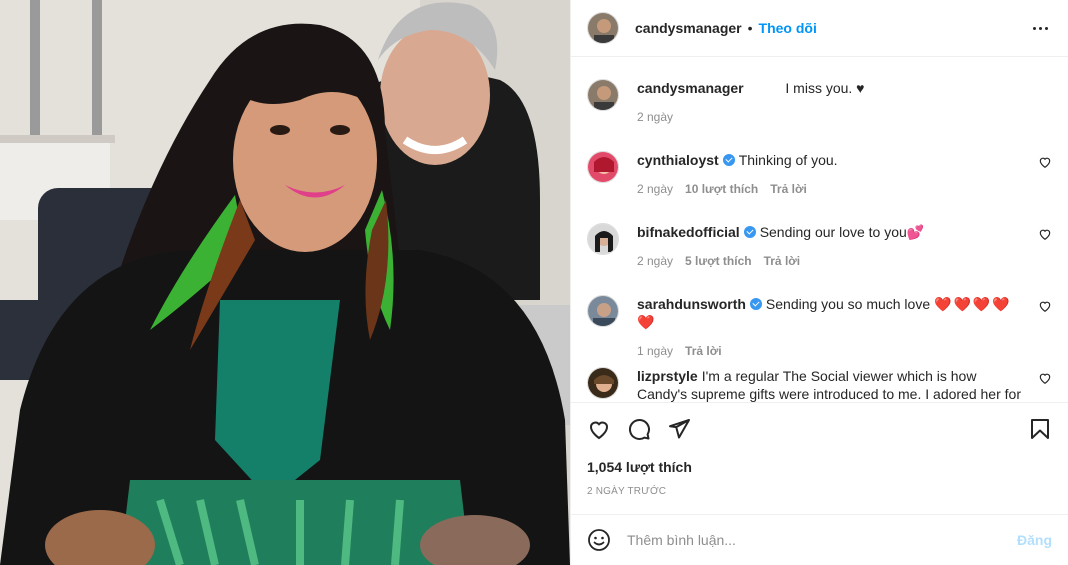  Describe the element at coordinates (678, 160) in the screenshot. I see `comment-username: cynthialoyst` at that location.